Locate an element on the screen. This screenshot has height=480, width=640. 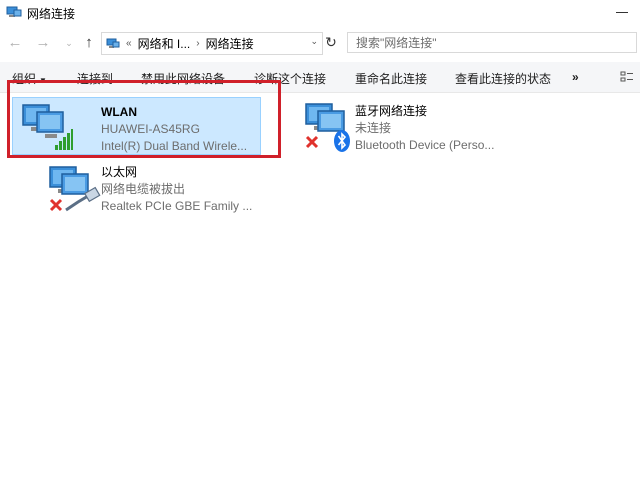
address-bar: ← → ⌄ ↑ « 网络和 I... › 网络连接 ⌄ ↻ 搜索"网络连接" is located at coordinates (320, 43).